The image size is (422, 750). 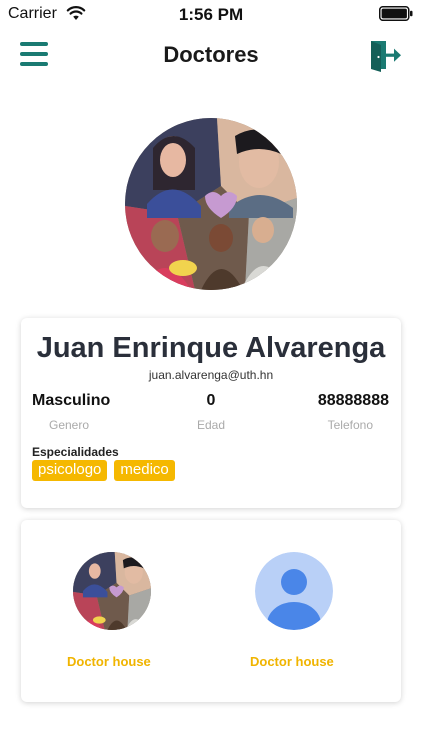 What do you see at coordinates (70, 470) in the screenshot?
I see `specialty-tag: psicologo` at bounding box center [70, 470].